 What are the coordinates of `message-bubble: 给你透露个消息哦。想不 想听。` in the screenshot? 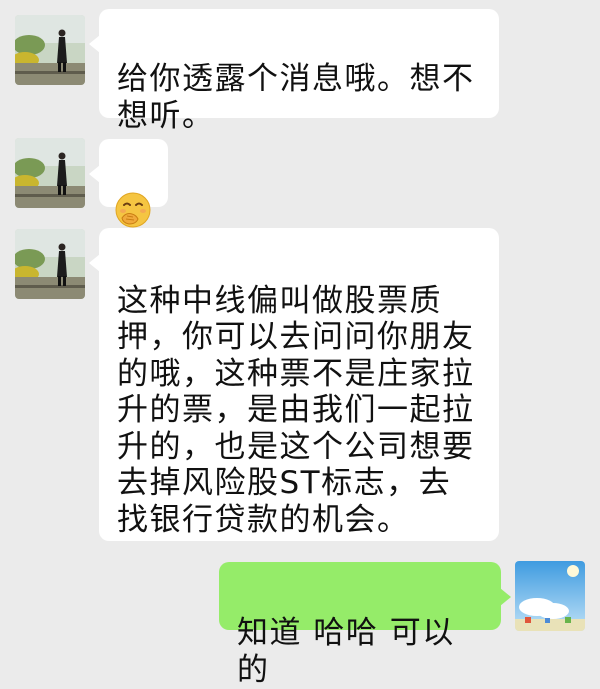 It's located at (294, 71).